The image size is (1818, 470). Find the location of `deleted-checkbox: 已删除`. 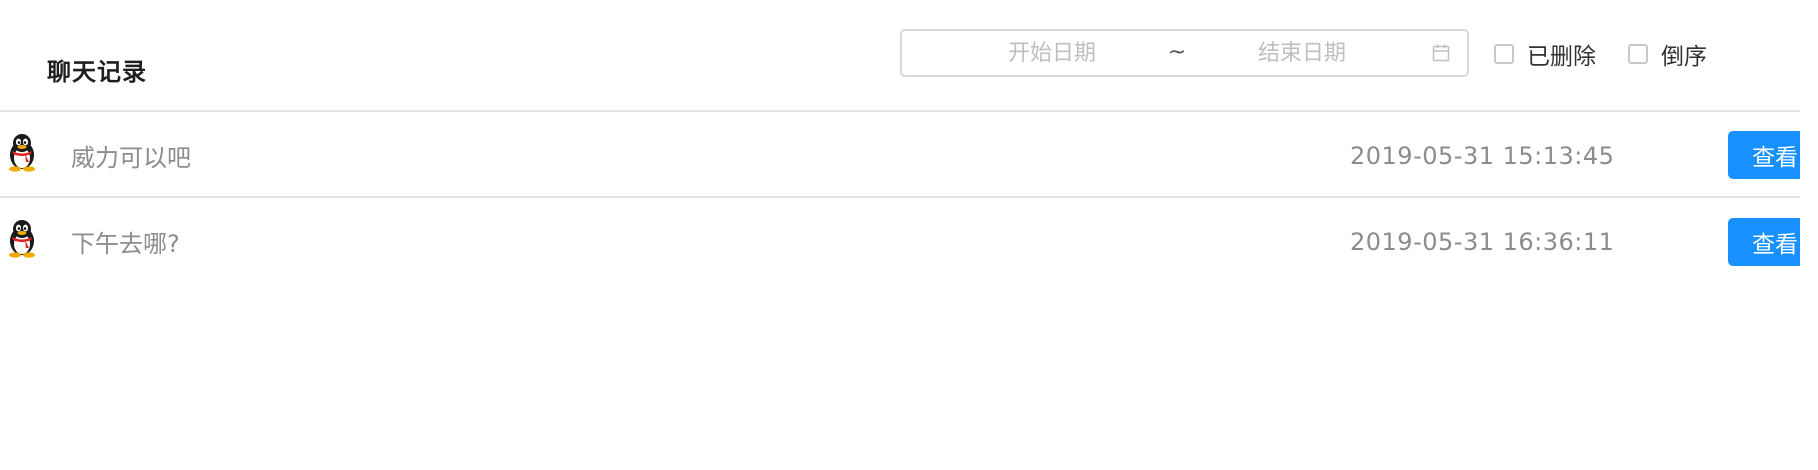

deleted-checkbox: 已删除 is located at coordinates (1545, 55).